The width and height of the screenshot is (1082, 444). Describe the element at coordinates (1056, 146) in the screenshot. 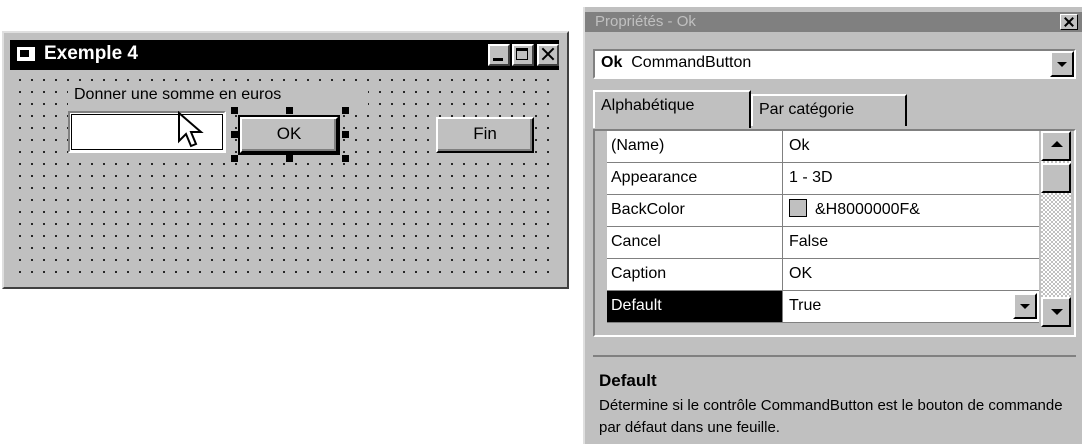

I see `scroll-up-icon` at that location.